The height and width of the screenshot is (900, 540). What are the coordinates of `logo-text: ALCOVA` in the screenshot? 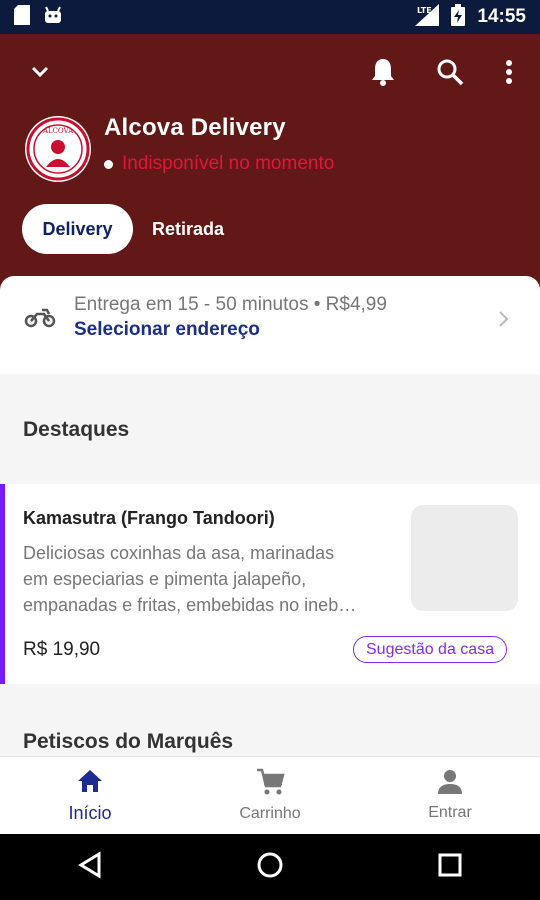 It's located at (58, 131).